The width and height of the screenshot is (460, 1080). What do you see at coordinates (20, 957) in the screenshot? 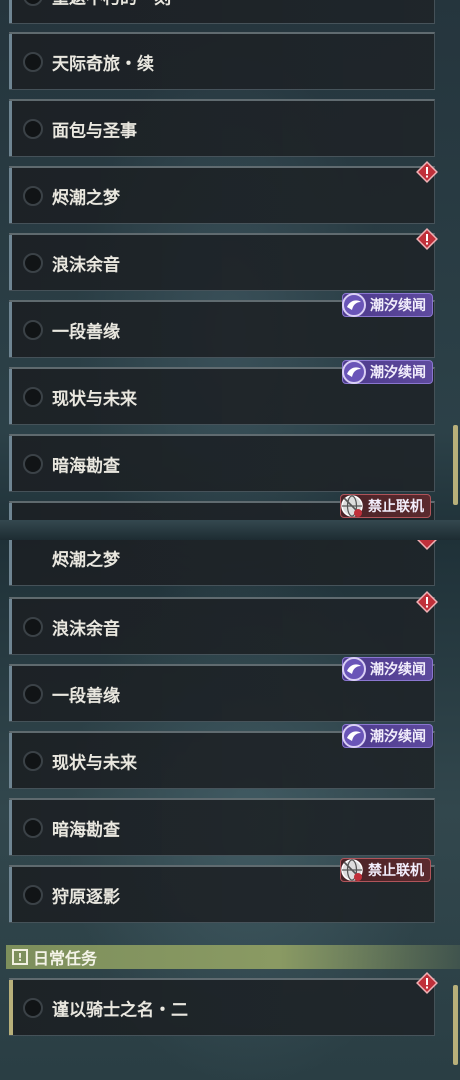
I see `exclamation-box-icon: !` at bounding box center [20, 957].